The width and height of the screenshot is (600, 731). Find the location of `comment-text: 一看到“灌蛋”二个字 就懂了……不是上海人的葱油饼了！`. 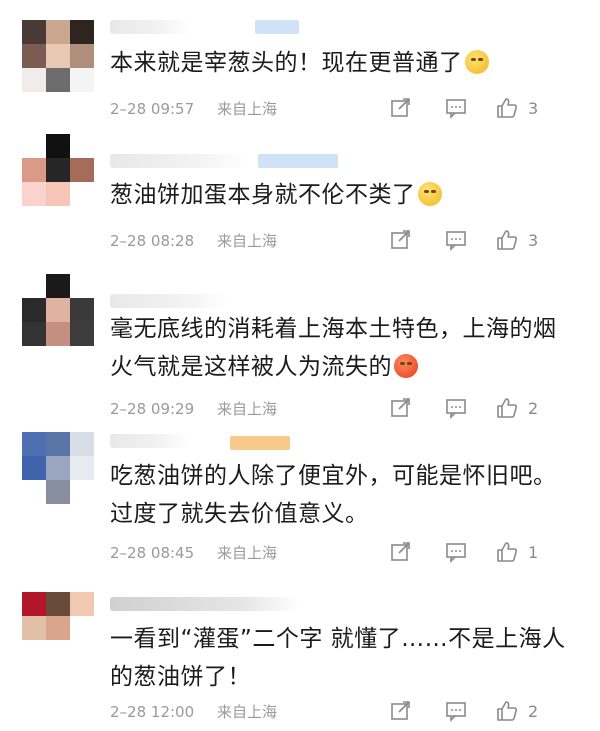

comment-text: 一看到“灌蛋”二个字 就懂了……不是上海人的葱油饼了！ is located at coordinates (340, 658).